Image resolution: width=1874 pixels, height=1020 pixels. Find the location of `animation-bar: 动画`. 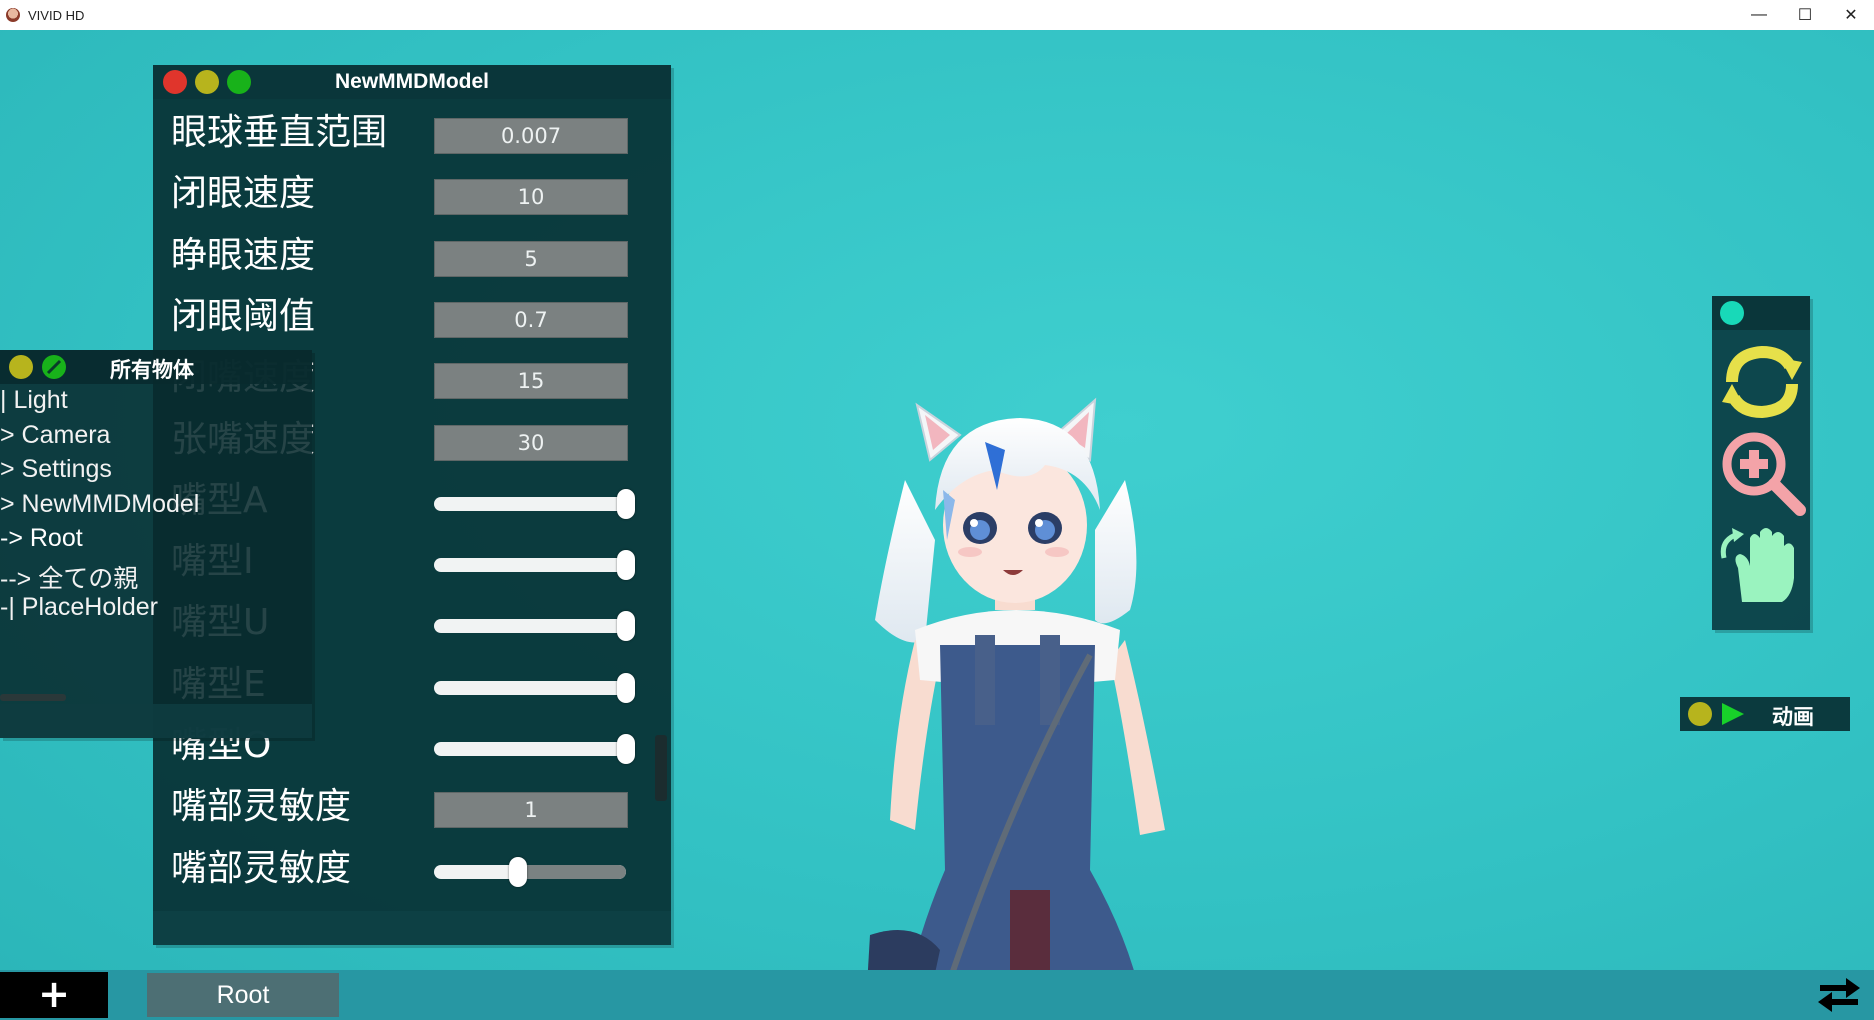

animation-bar: 动画 is located at coordinates (1765, 714).